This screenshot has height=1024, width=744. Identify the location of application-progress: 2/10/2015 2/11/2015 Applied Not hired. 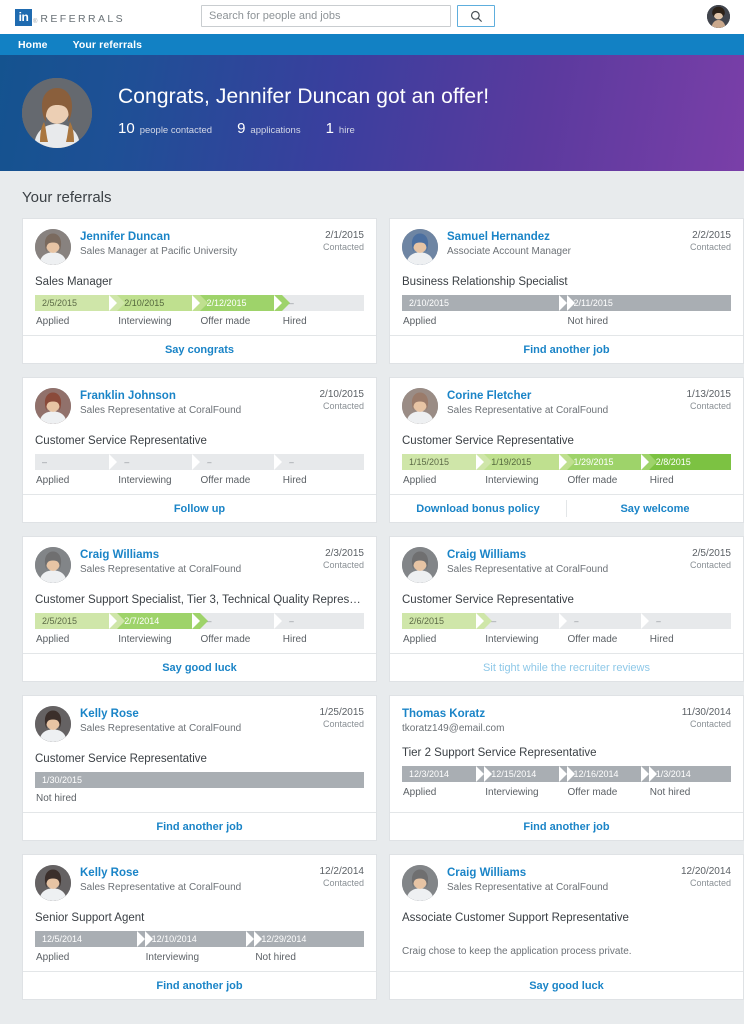
(566, 311).